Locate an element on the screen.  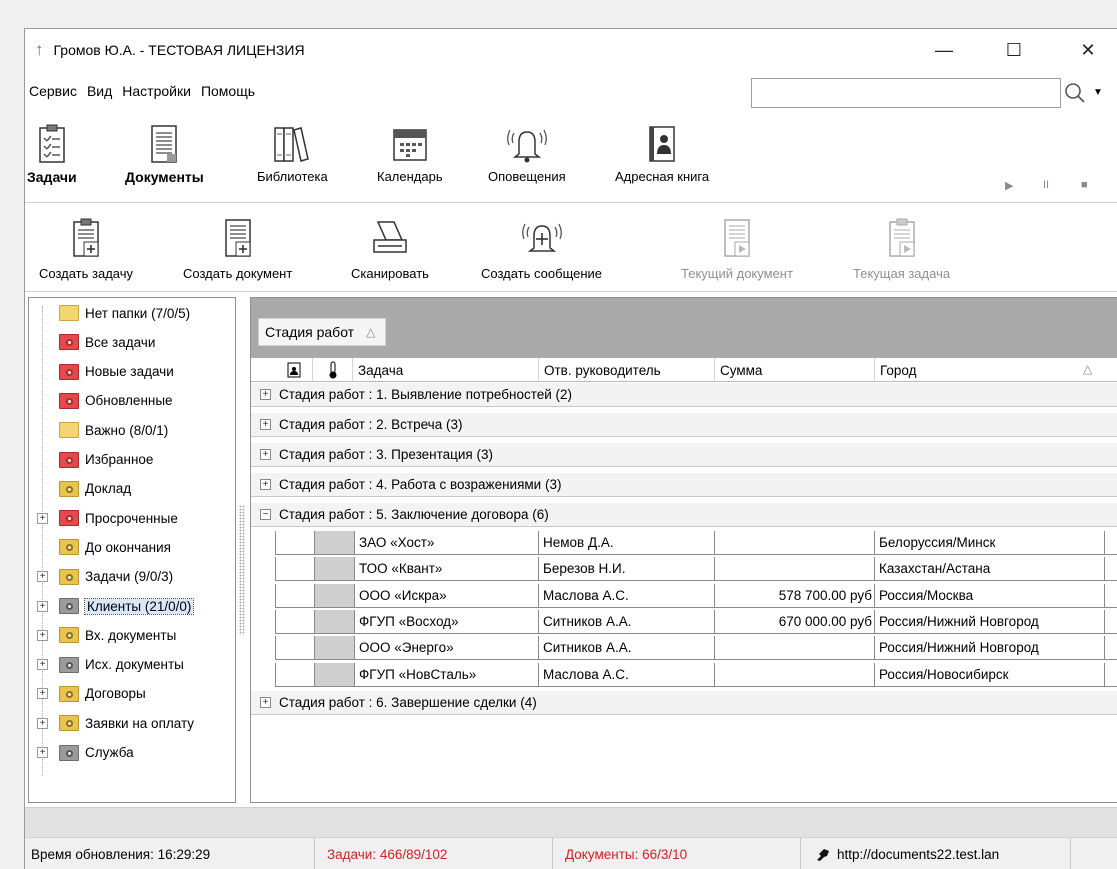
group-by-chip: Стадия работ △ is located at coordinates (322, 332).